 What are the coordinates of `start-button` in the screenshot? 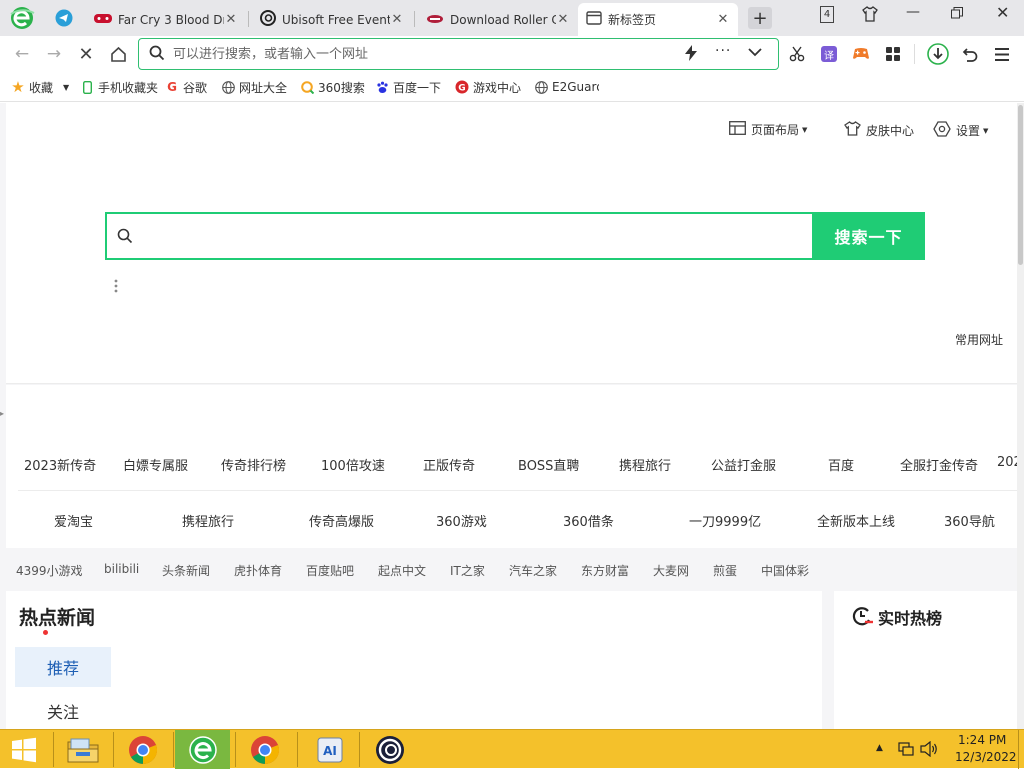 It's located at (24, 749).